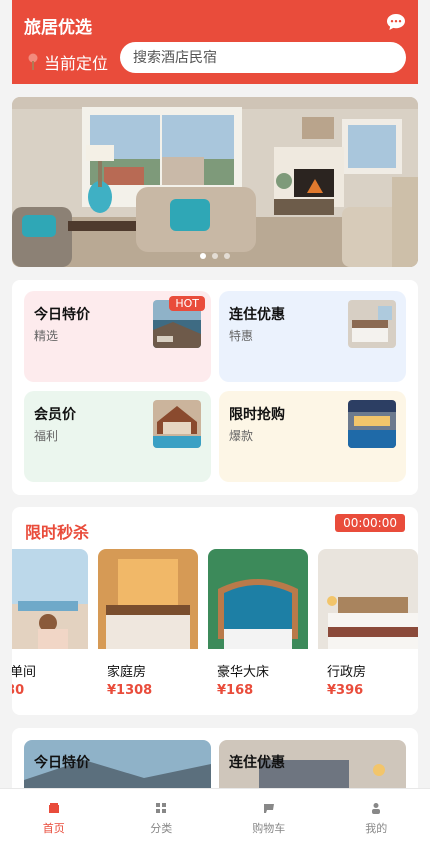  I want to click on tab-label: 分类, so click(161, 828).